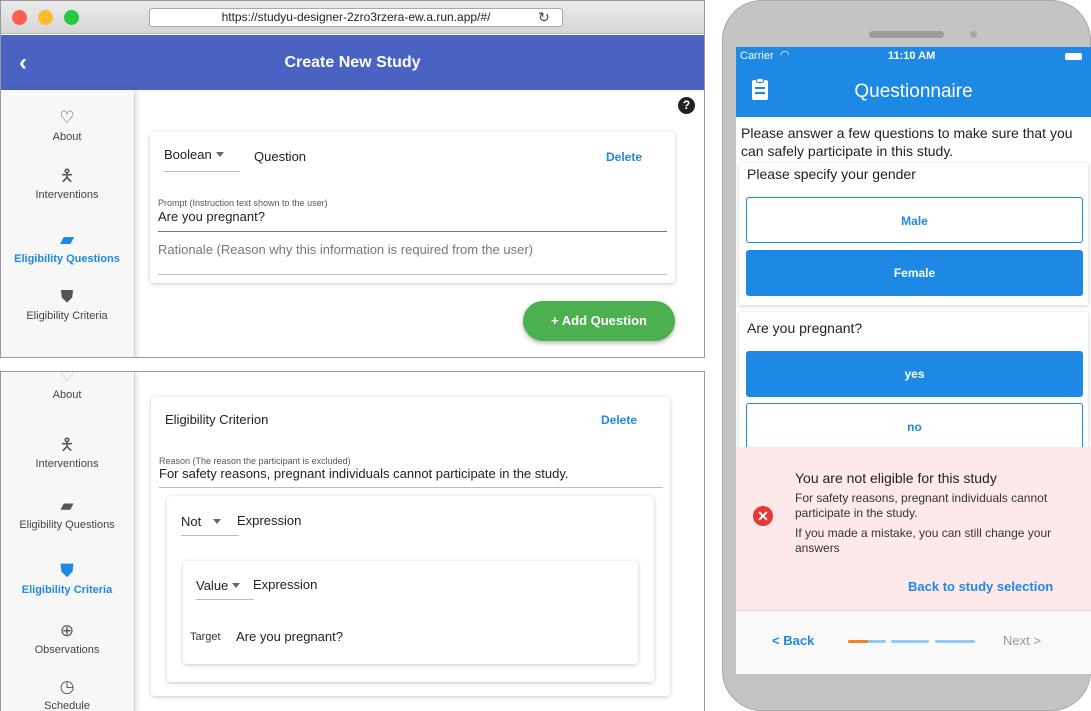  Describe the element at coordinates (757, 56) in the screenshot. I see `carrier-label: Carrier` at that location.